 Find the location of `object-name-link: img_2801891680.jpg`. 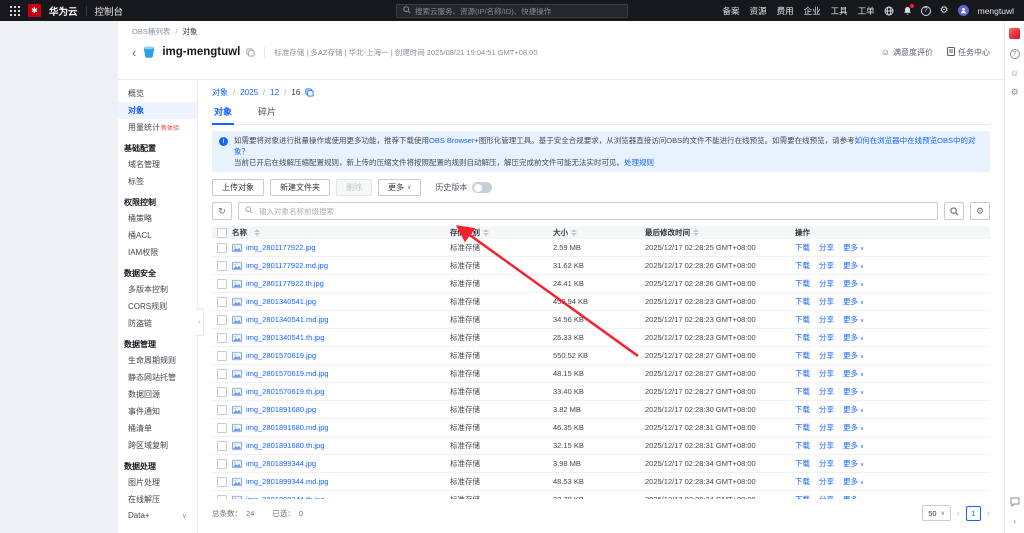

object-name-link: img_2801891680.jpg is located at coordinates (281, 409).